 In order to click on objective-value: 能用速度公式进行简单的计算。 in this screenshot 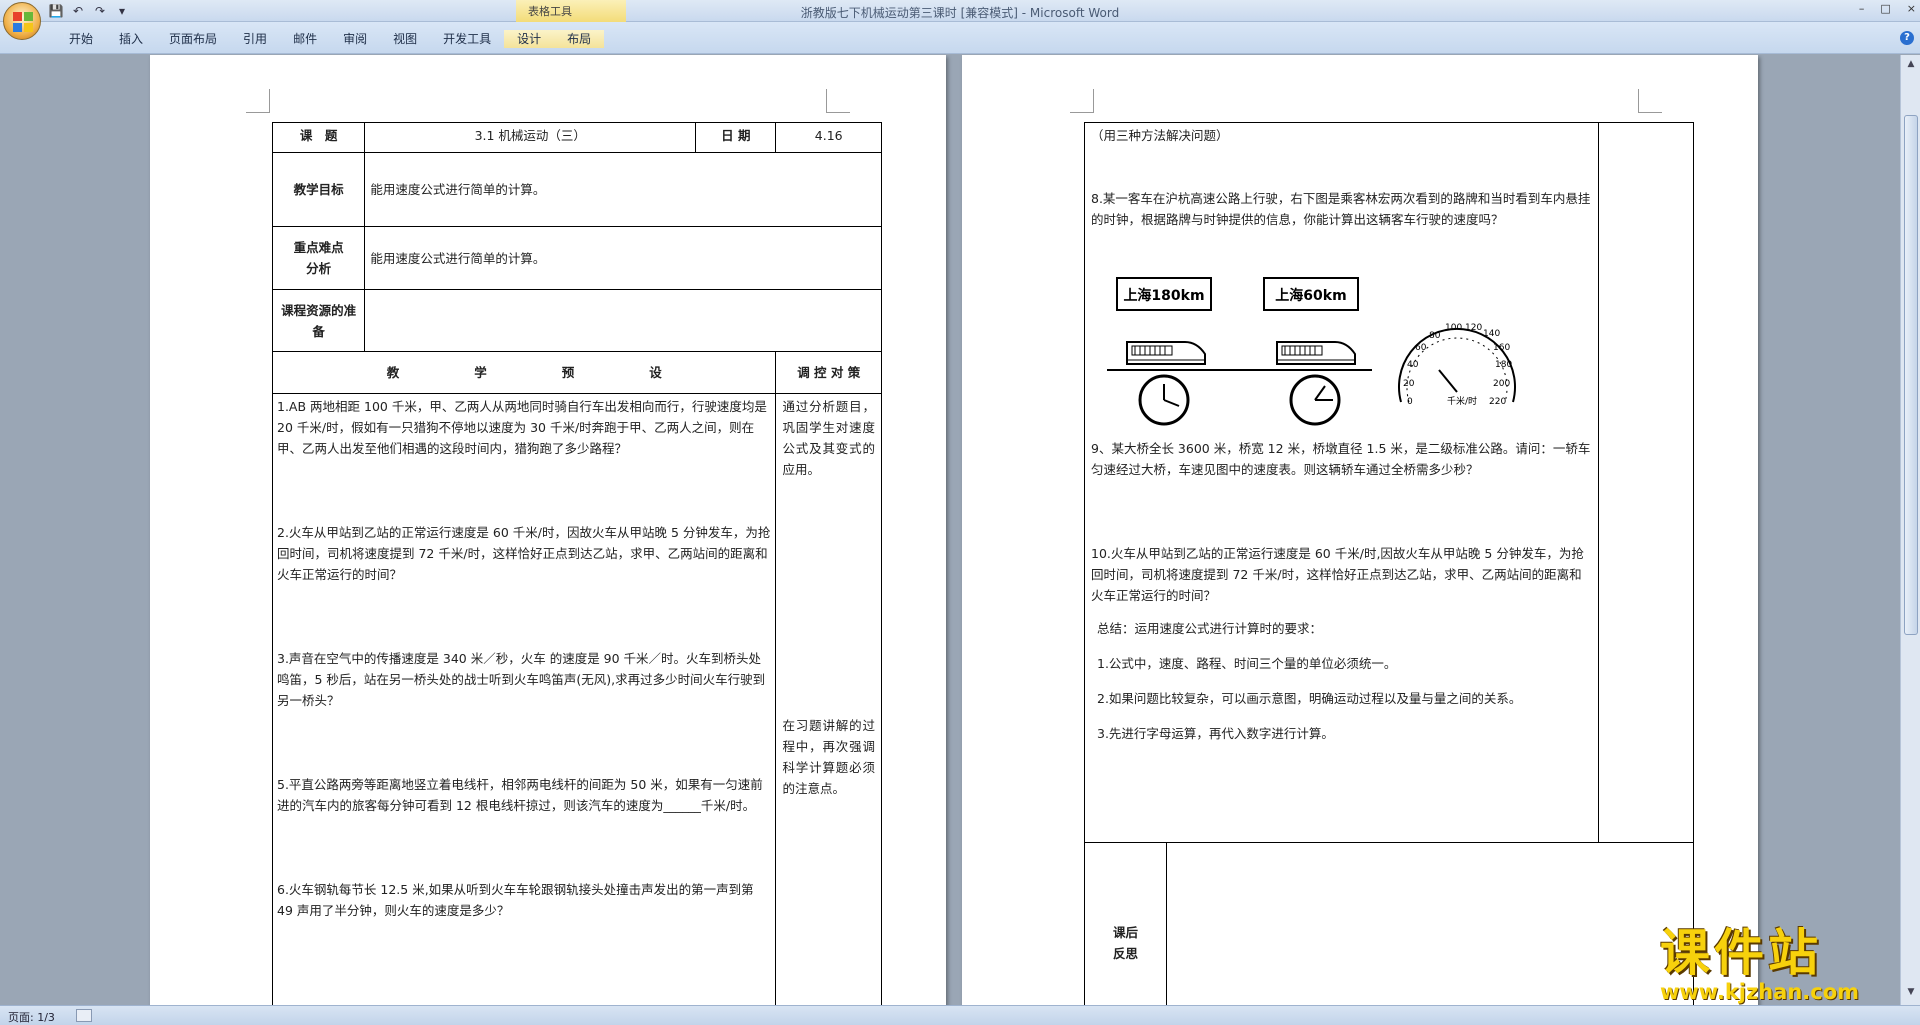, I will do `click(623, 189)`.